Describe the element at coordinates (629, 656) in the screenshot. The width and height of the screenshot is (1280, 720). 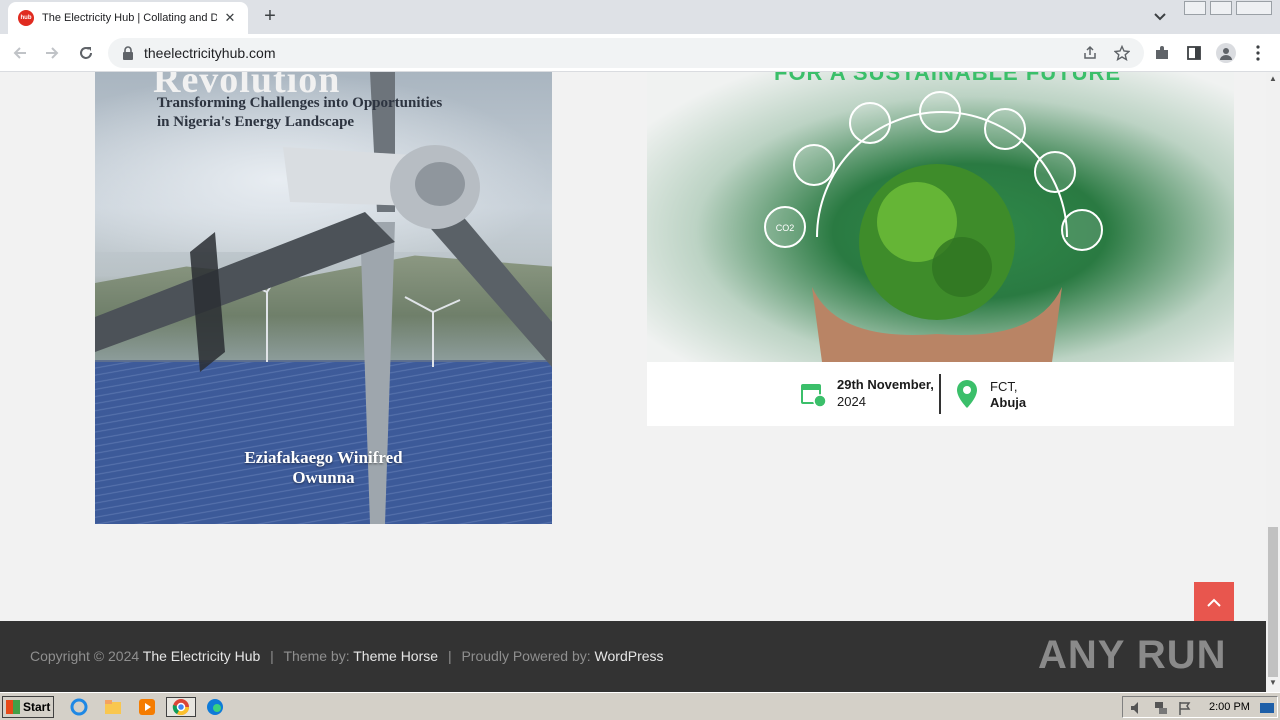
I see `footer-wordpress-link: WordPress` at that location.